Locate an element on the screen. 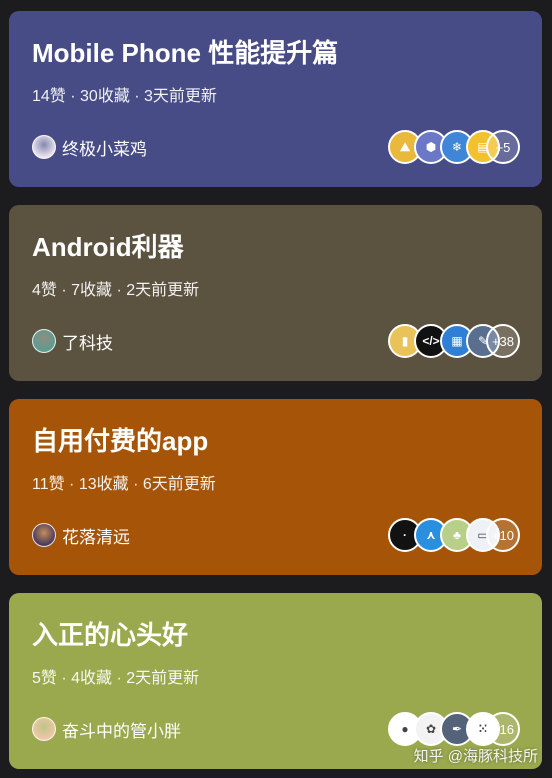 The width and height of the screenshot is (552, 778). author-link: 奋斗中的管小胖 is located at coordinates (106, 729).